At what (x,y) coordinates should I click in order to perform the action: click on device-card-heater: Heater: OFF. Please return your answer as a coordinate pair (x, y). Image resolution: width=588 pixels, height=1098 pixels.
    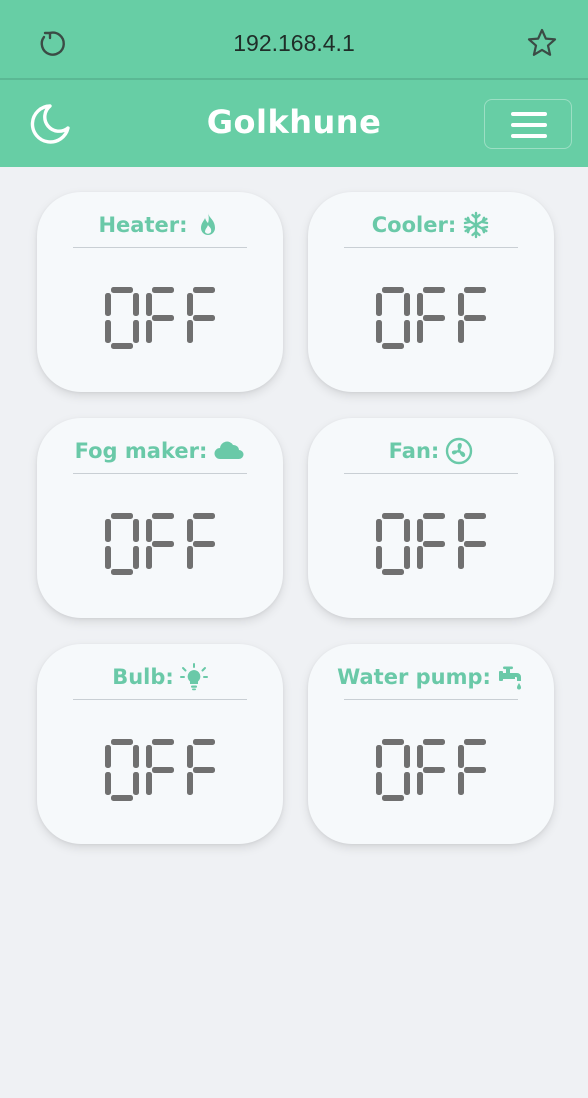
    Looking at the image, I should click on (160, 292).